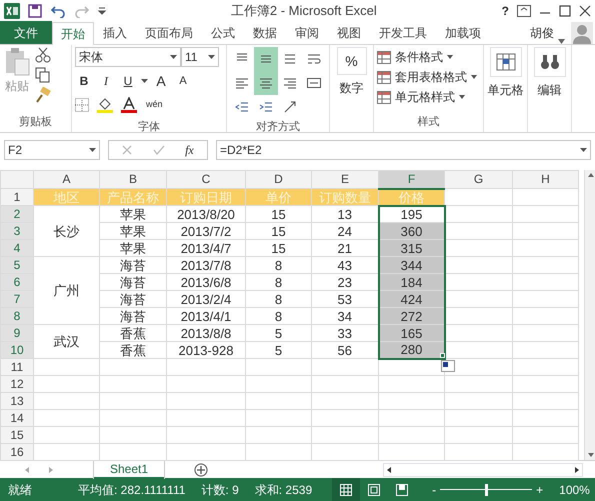 This screenshot has width=595, height=501. Describe the element at coordinates (26, 32) in the screenshot. I see `ribbon-tab: 文件` at that location.